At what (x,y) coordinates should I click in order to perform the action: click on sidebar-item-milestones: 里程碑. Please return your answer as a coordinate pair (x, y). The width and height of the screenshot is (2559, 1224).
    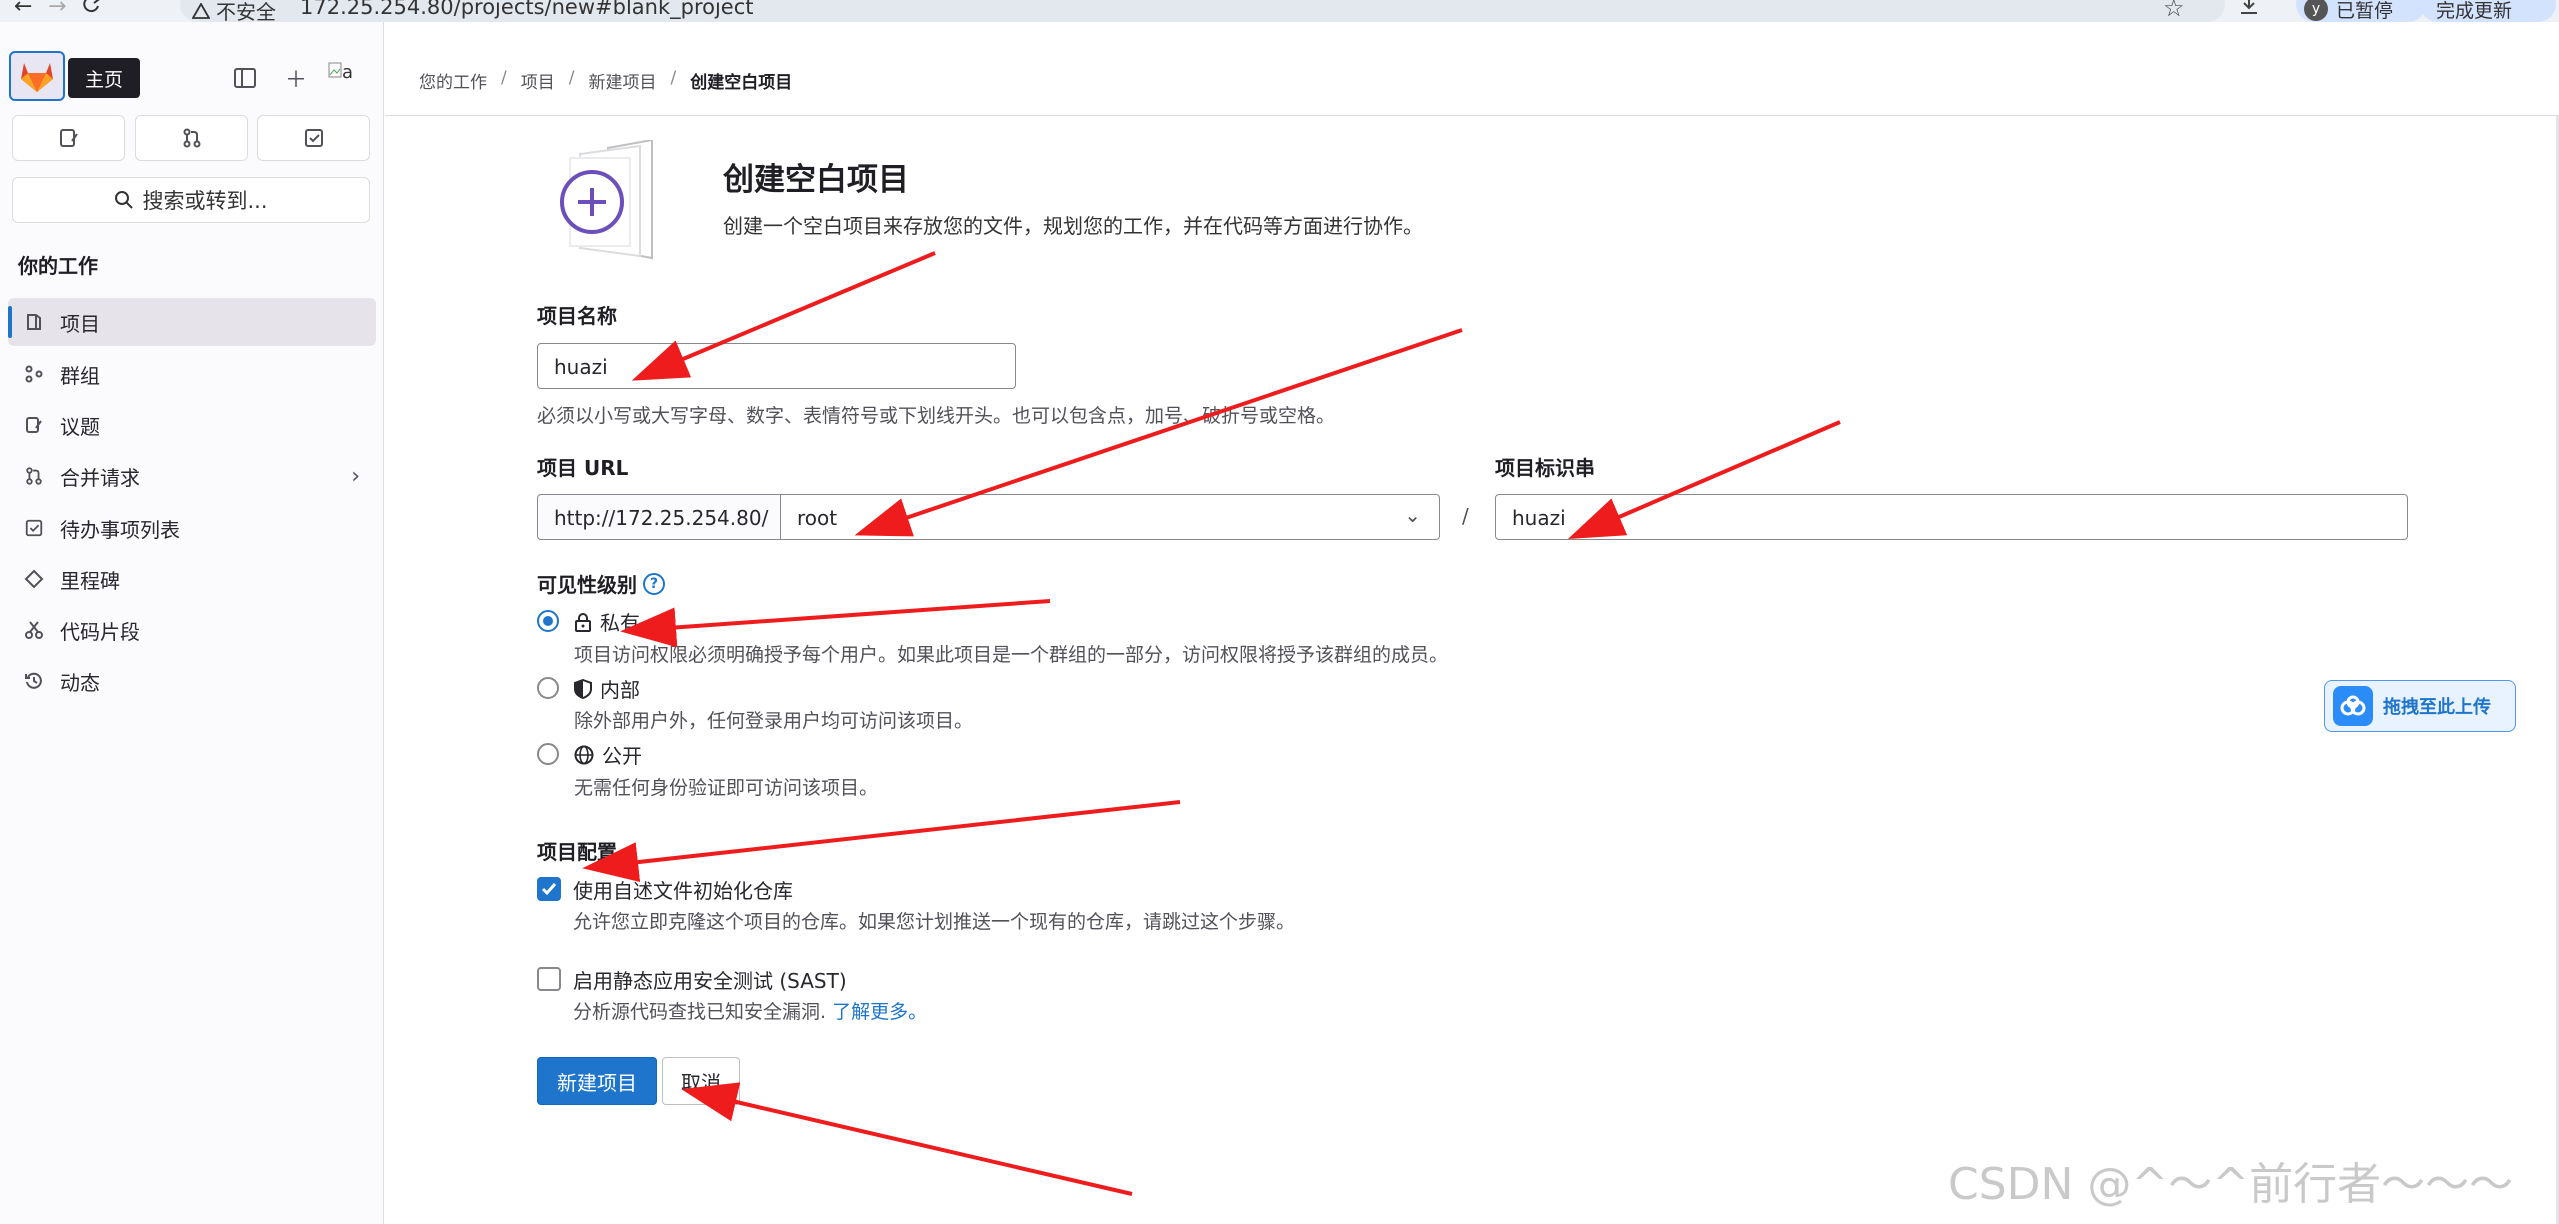
    Looking at the image, I should click on (192, 579).